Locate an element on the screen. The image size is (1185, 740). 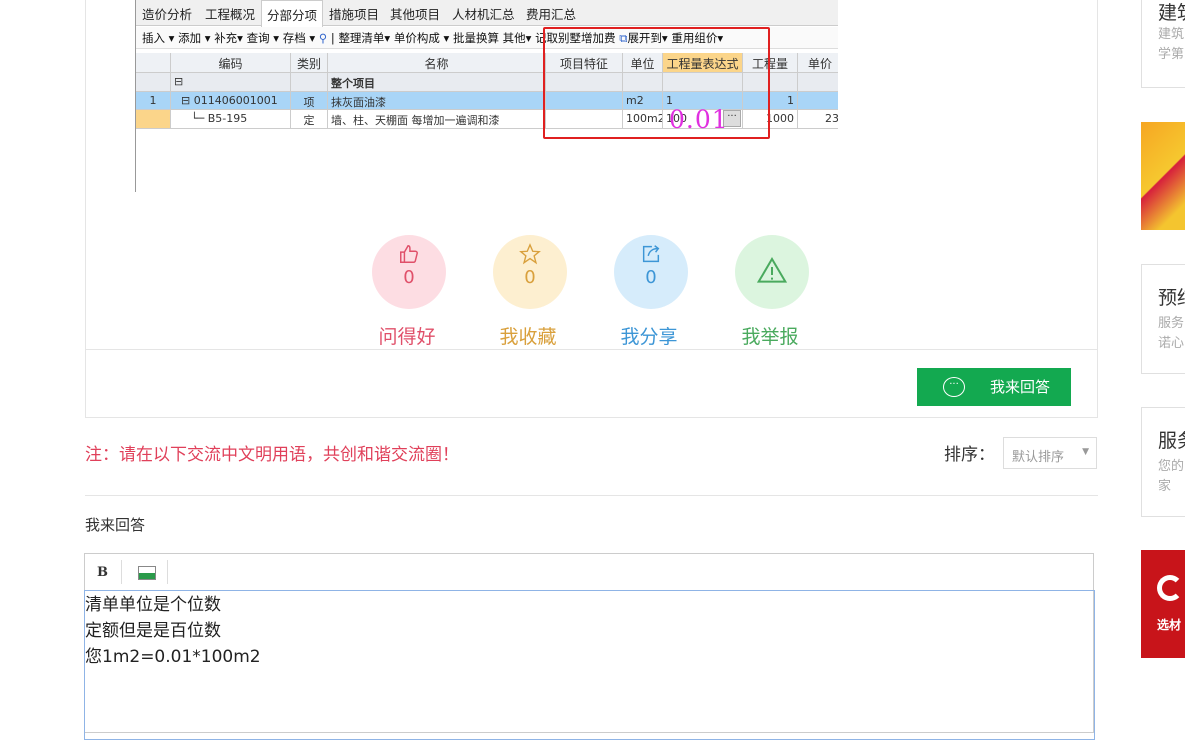
tab: 措施项目 is located at coordinates (354, 14).